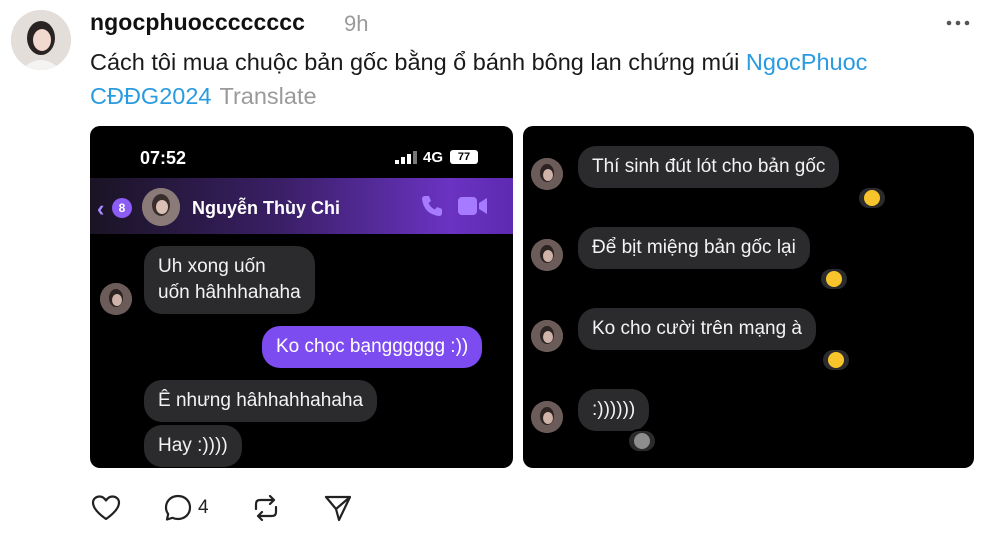 The height and width of the screenshot is (539, 1000). Describe the element at coordinates (106, 510) in the screenshot. I see `heart-icon` at that location.